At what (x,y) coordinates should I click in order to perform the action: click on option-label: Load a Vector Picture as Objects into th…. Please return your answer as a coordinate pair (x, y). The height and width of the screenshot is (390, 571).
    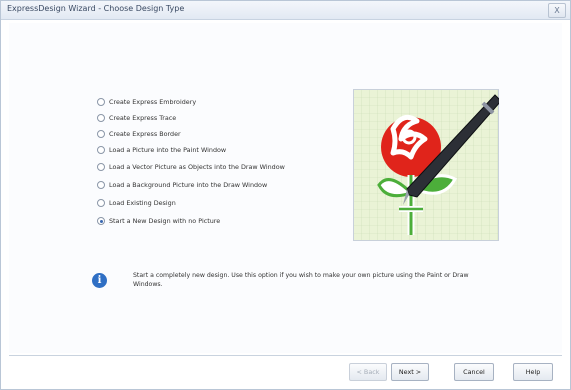
    Looking at the image, I should click on (197, 167).